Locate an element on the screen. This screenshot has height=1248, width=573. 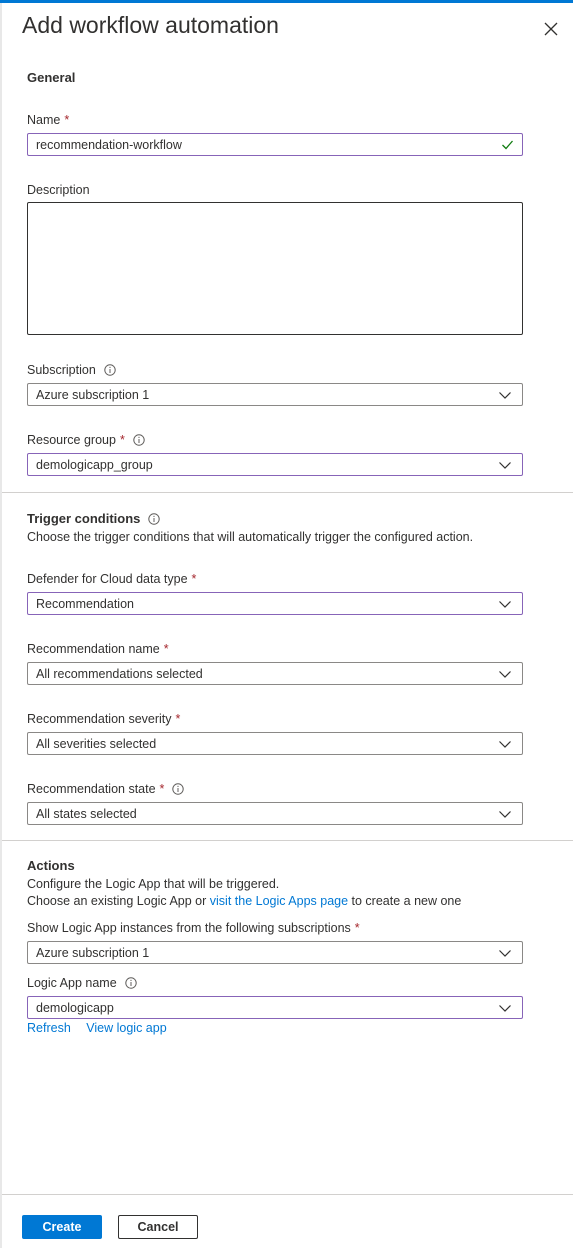
subscription-value: Azure subscription 1 is located at coordinates (93, 394).